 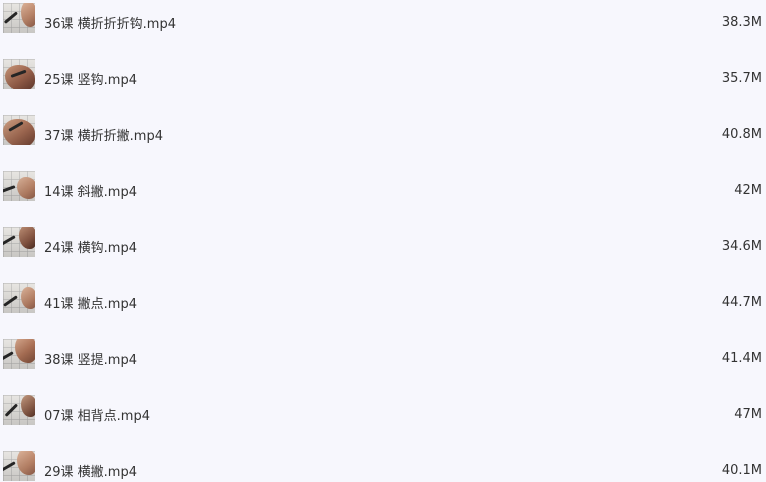 I want to click on file-name: 14课 斜撇.mp4, so click(x=90, y=192).